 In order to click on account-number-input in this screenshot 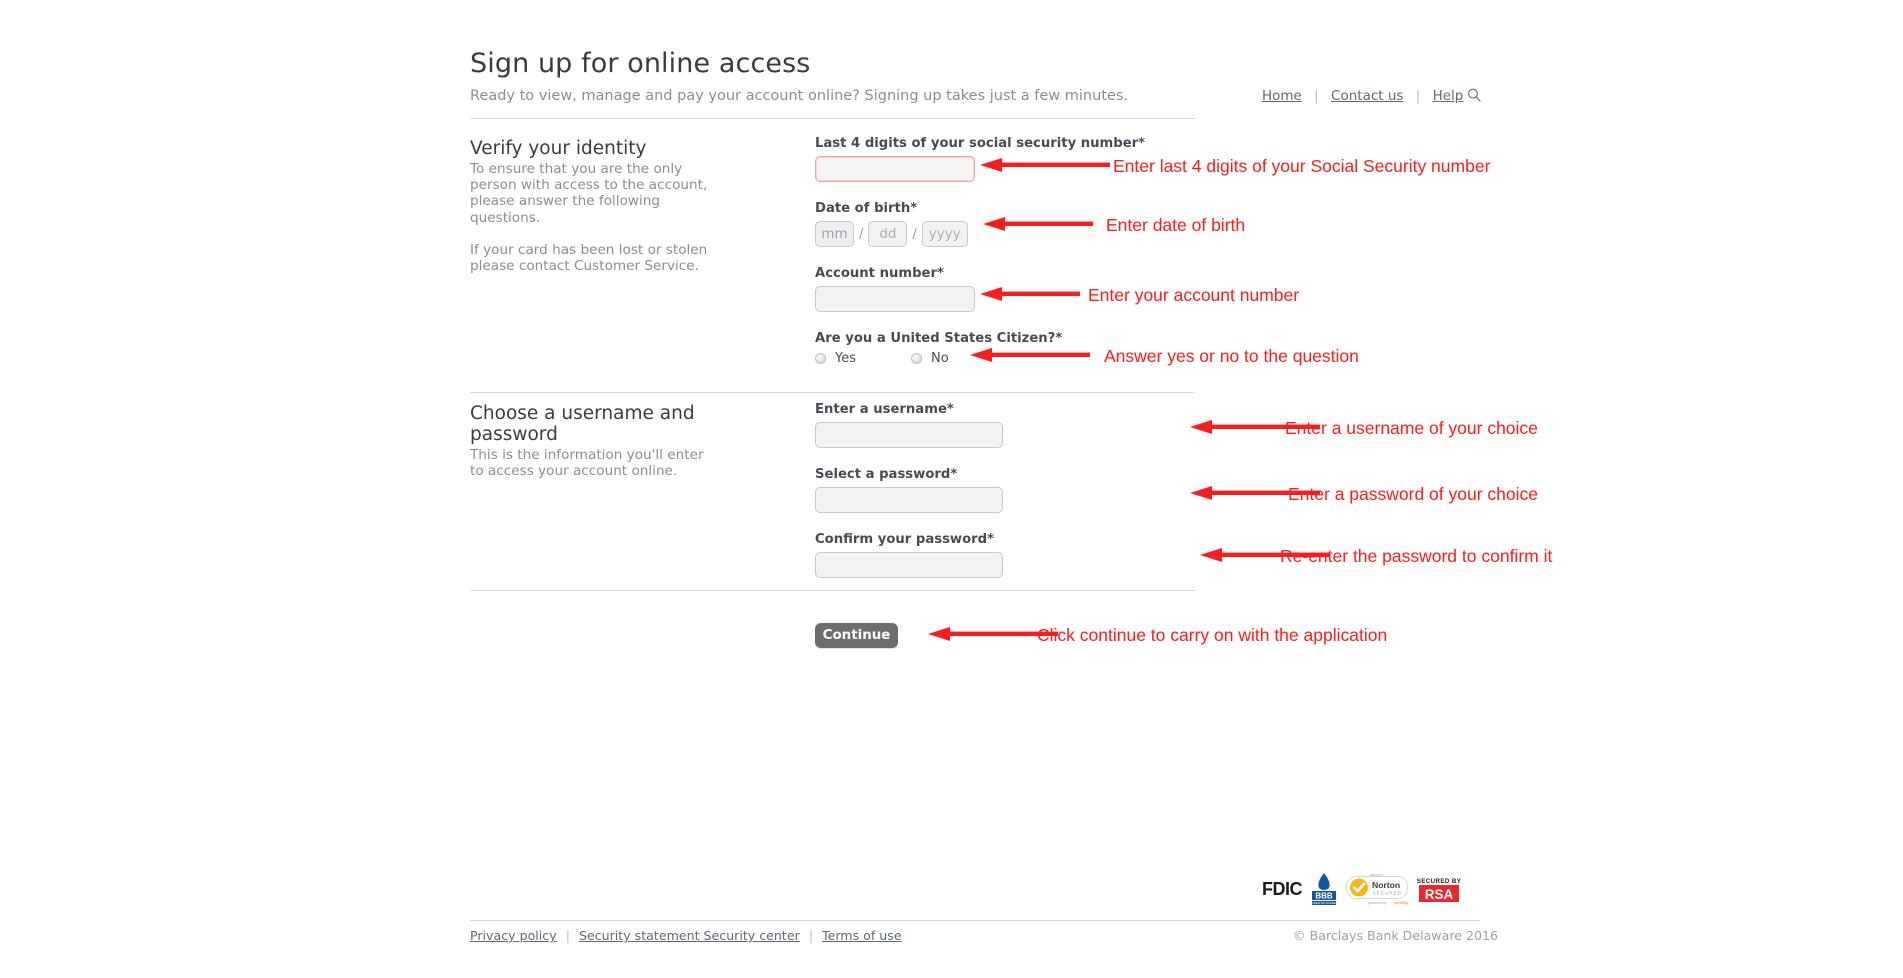, I will do `click(895, 299)`.